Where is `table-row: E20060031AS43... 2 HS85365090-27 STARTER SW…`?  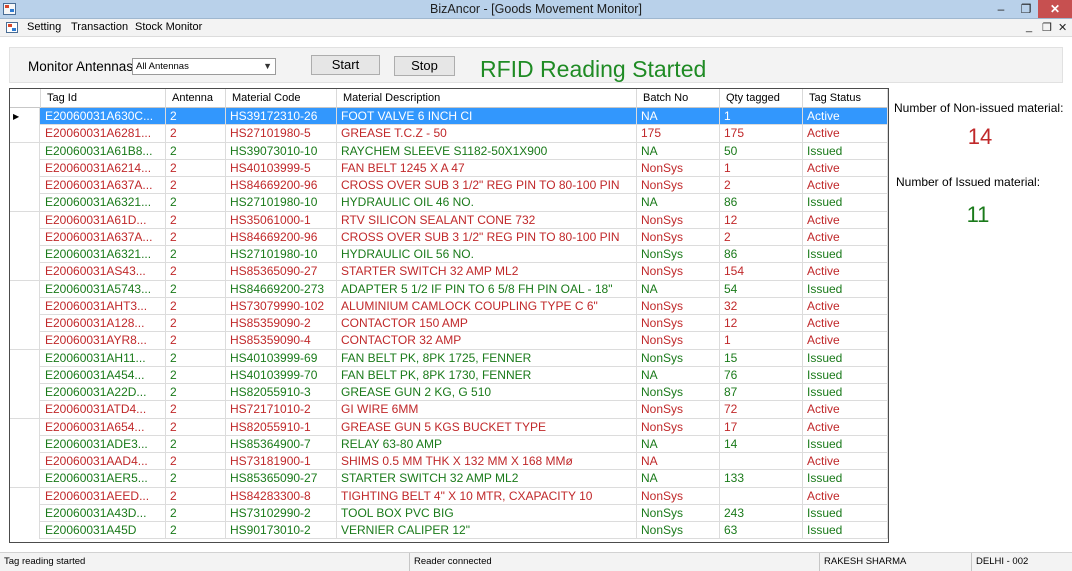
table-row: E20060031AS43... 2 HS85365090-27 STARTER SW… is located at coordinates (449, 272).